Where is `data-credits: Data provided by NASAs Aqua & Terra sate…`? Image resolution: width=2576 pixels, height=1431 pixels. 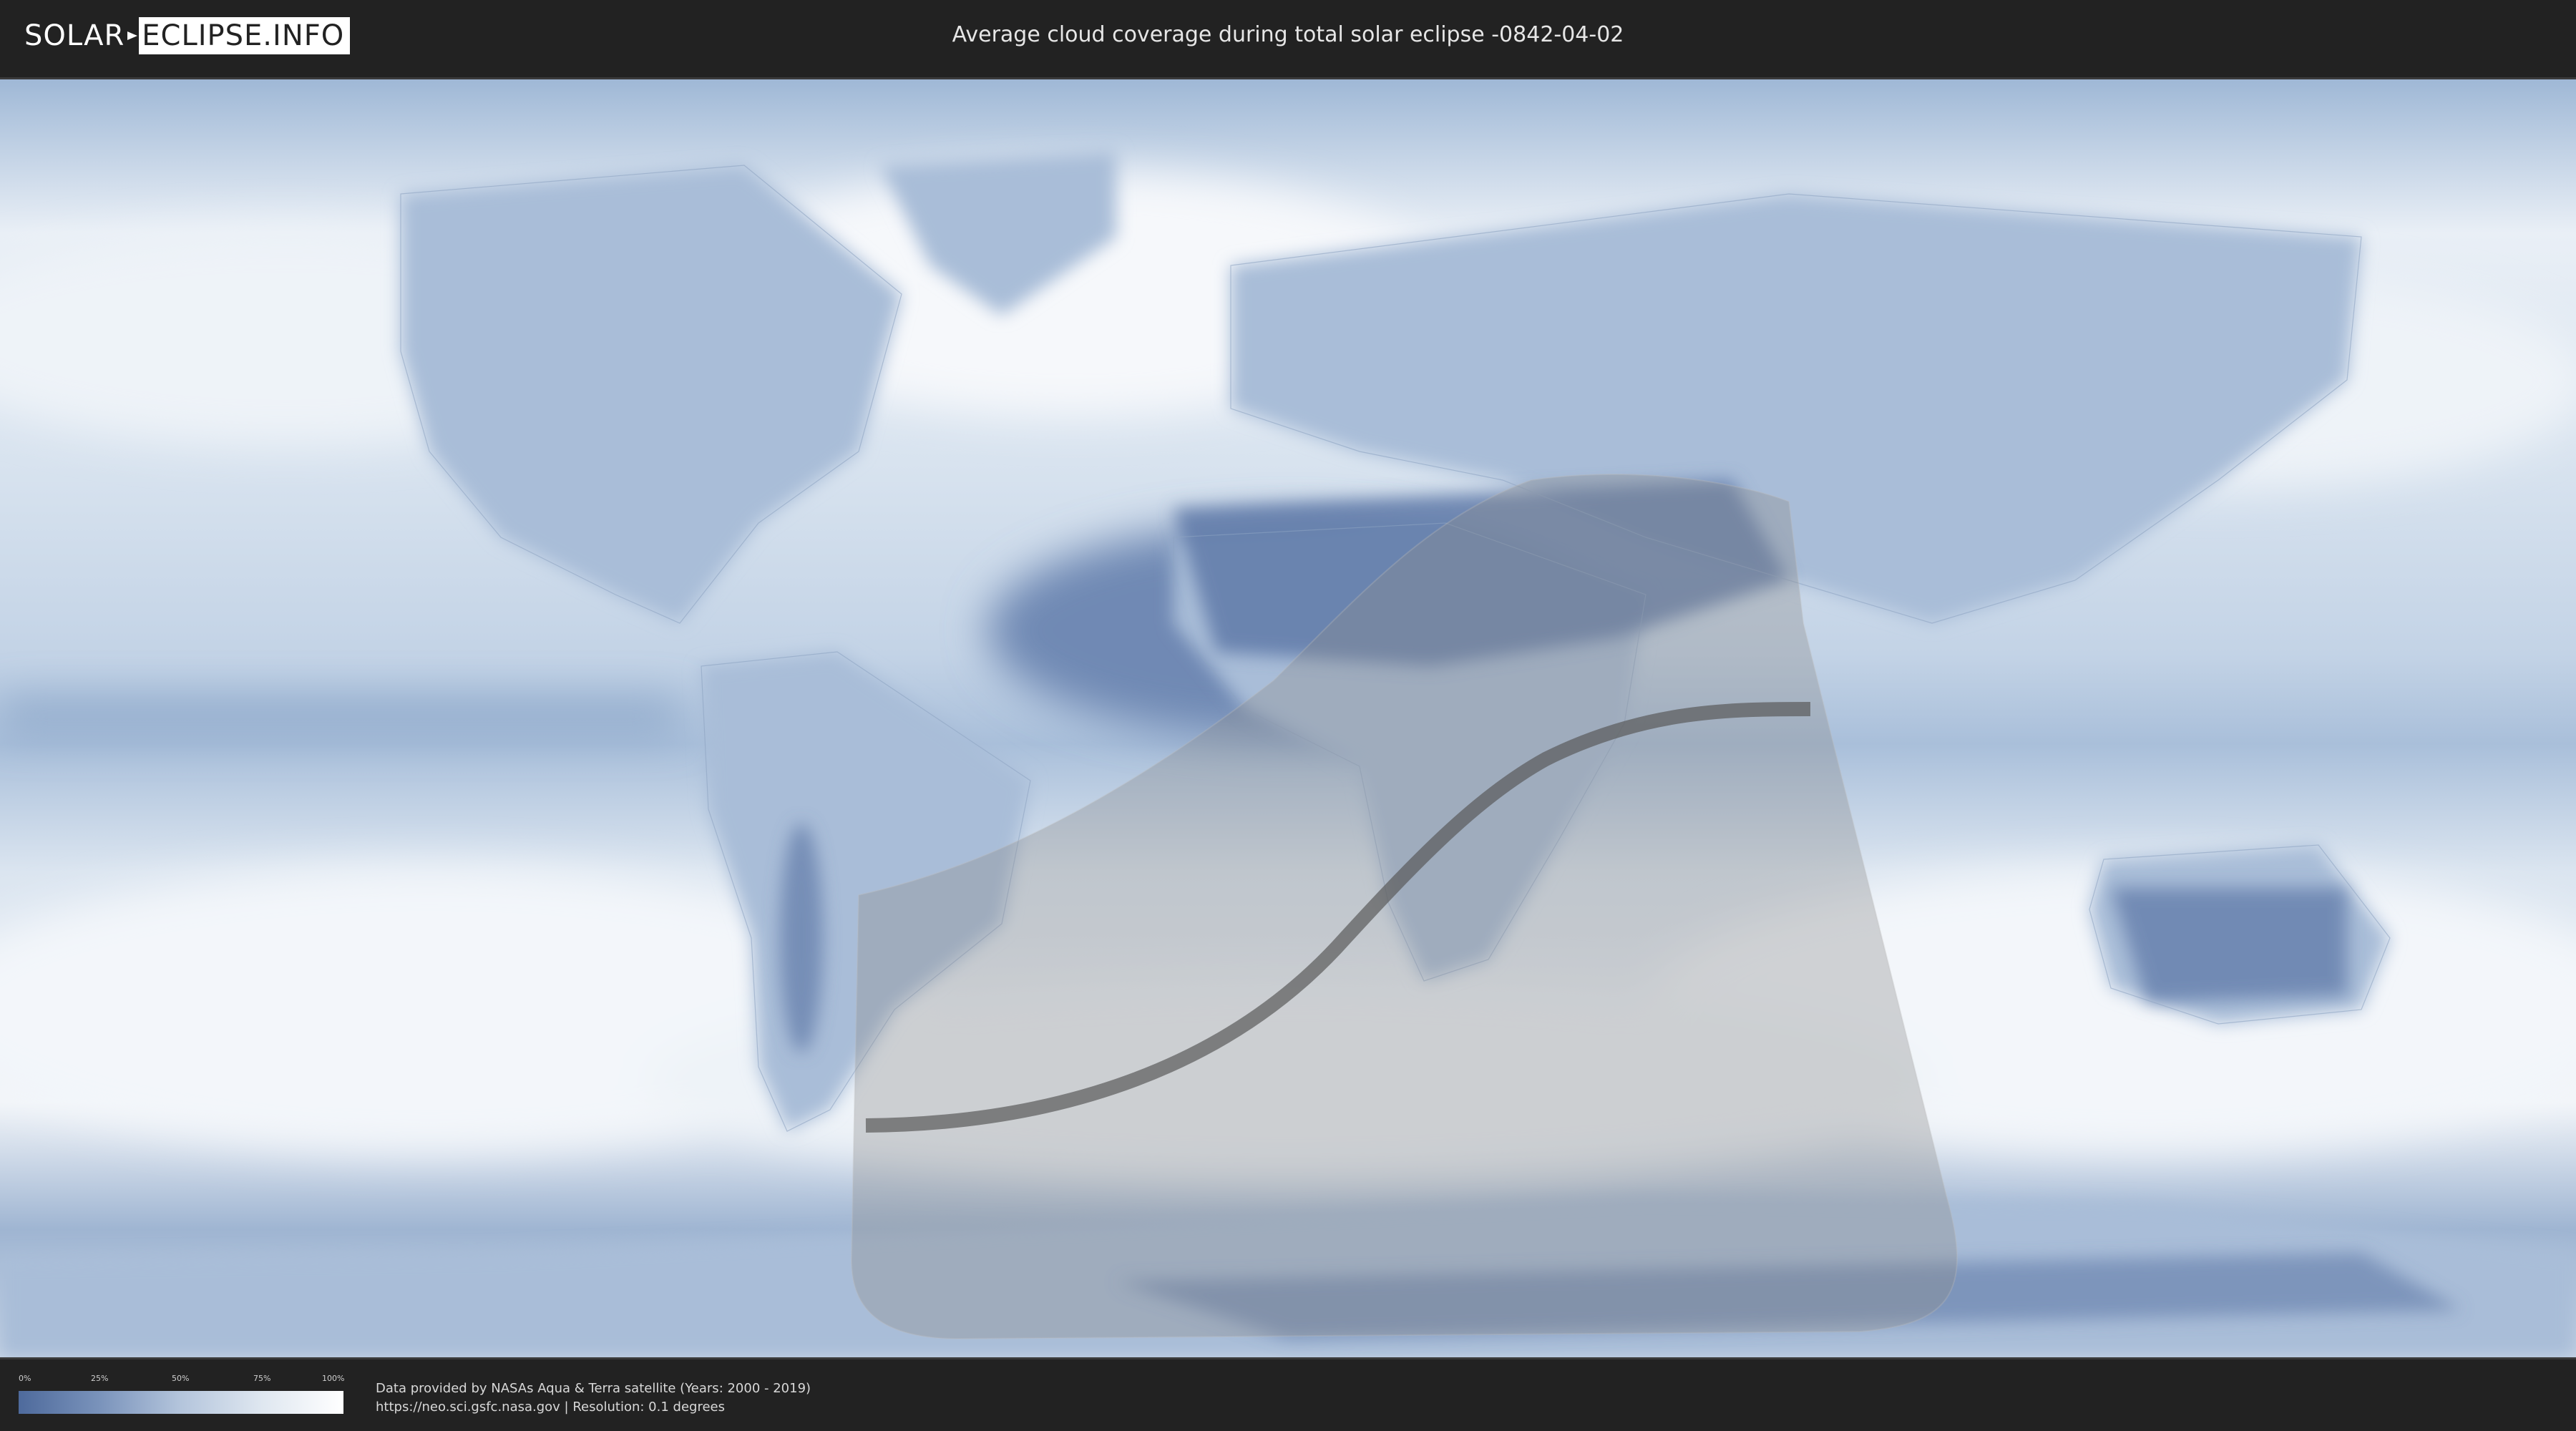
data-credits: Data provided by NASAs Aqua & Terra sate… is located at coordinates (593, 1398).